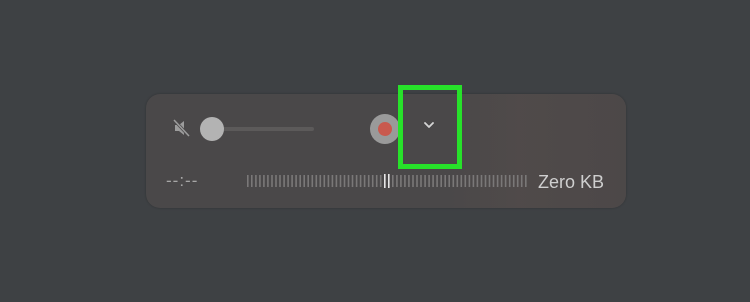 The width and height of the screenshot is (750, 302). I want to click on chevron-down-icon, so click(429, 125).